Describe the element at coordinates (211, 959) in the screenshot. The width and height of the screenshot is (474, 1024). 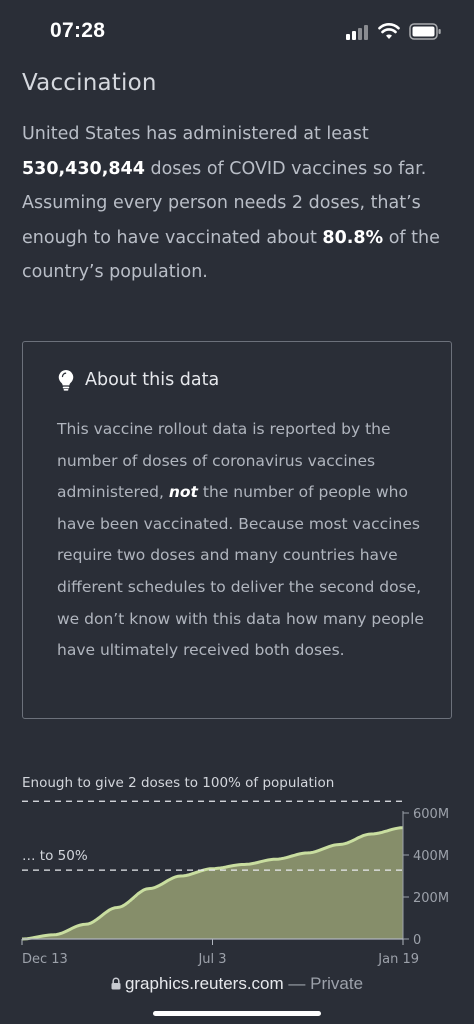
I see `x-tick-label: Jul 3` at that location.